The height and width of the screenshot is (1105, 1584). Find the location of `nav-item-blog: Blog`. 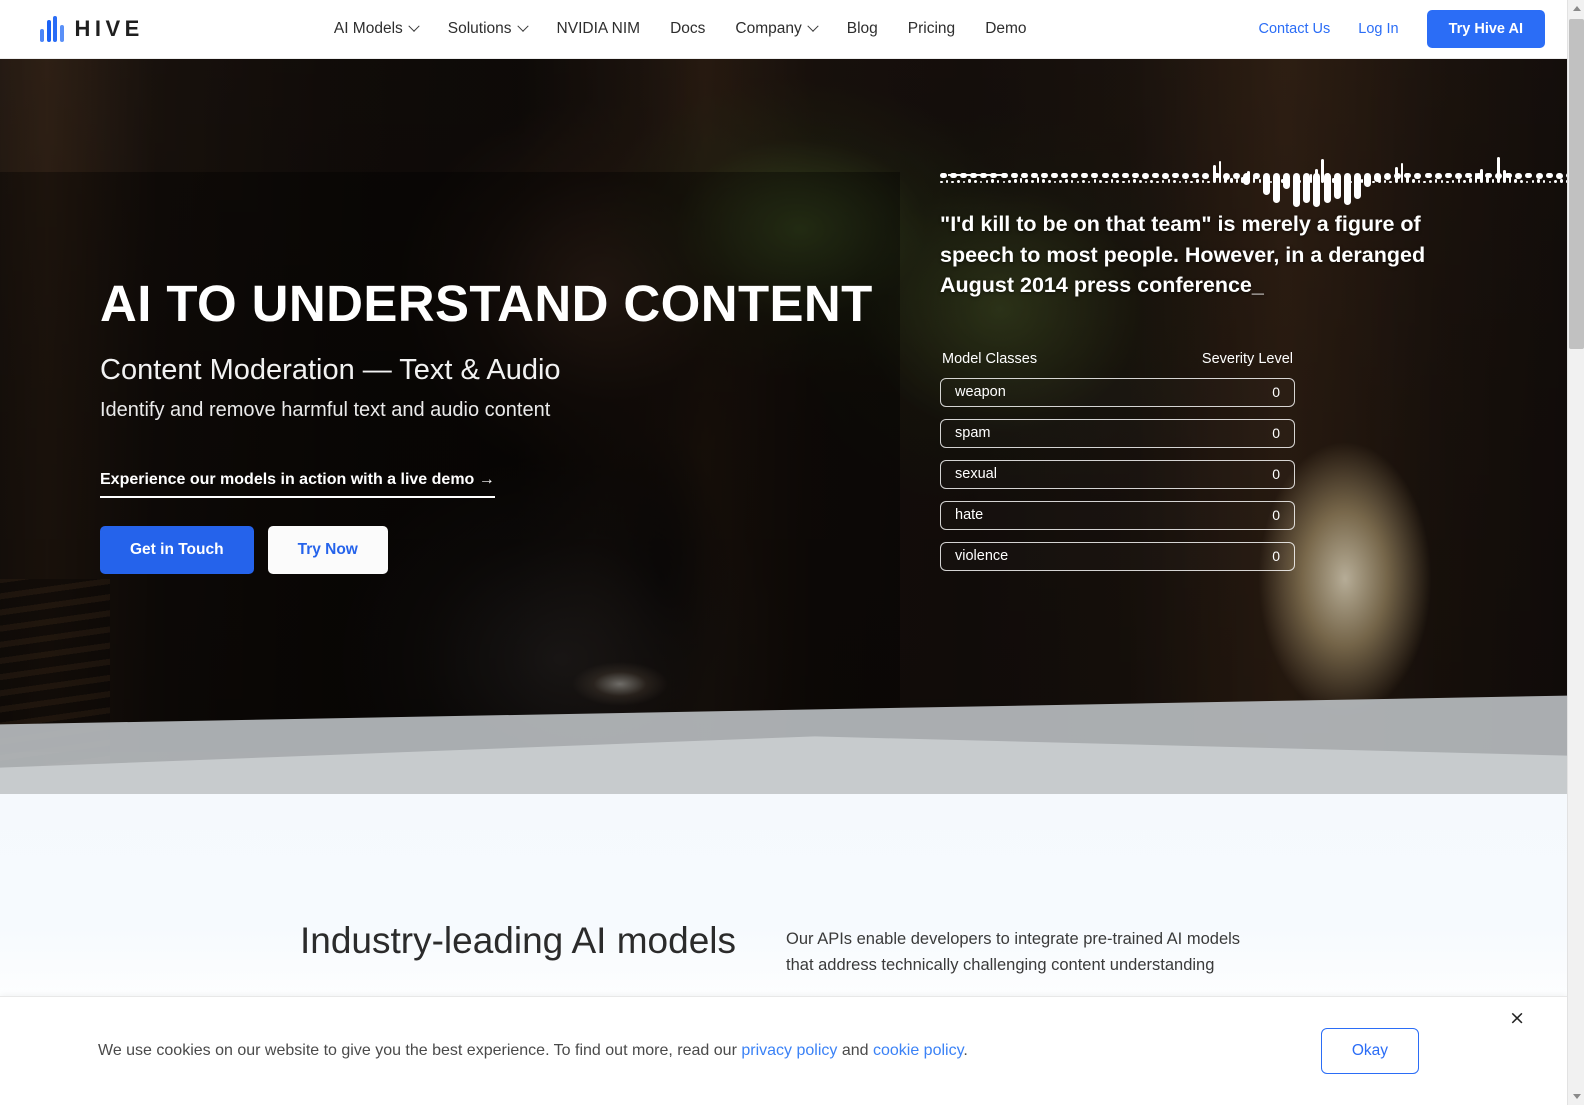

nav-item-blog: Blog is located at coordinates (862, 29).